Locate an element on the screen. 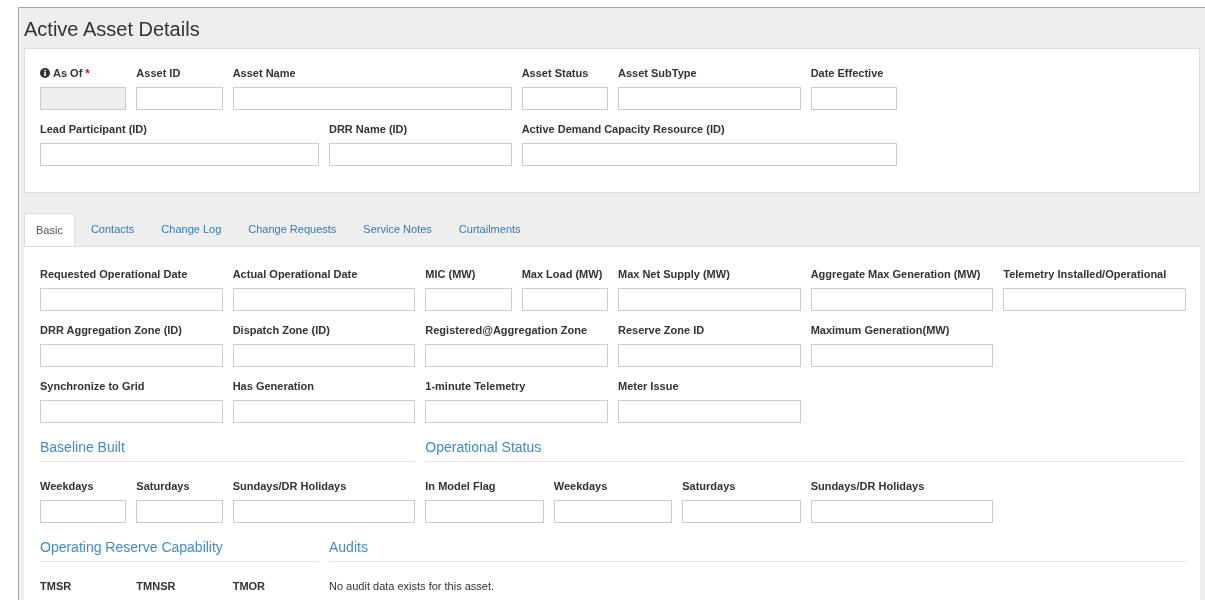 This screenshot has height=600, width=1205. field-label: Telemetry Installed/Operational is located at coordinates (1085, 274).